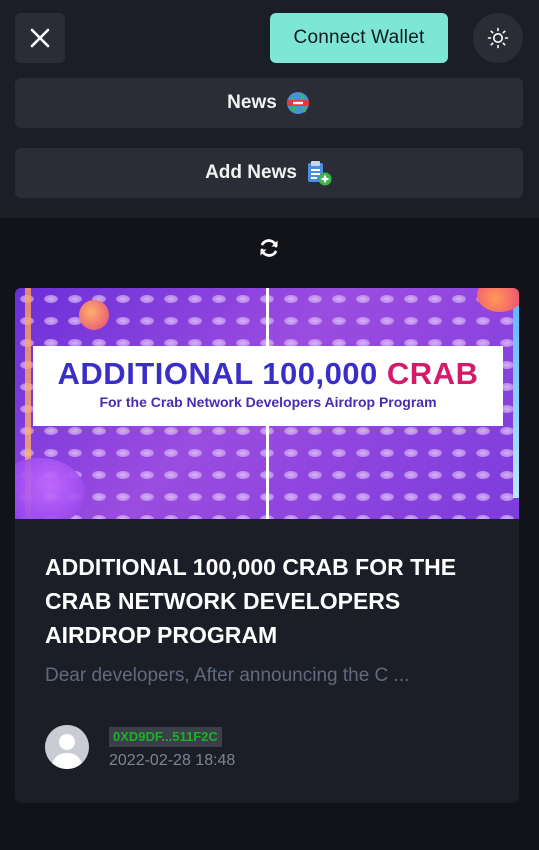 This screenshot has height=850, width=539. Describe the element at coordinates (319, 173) in the screenshot. I see `clipboard-add-icon` at that location.